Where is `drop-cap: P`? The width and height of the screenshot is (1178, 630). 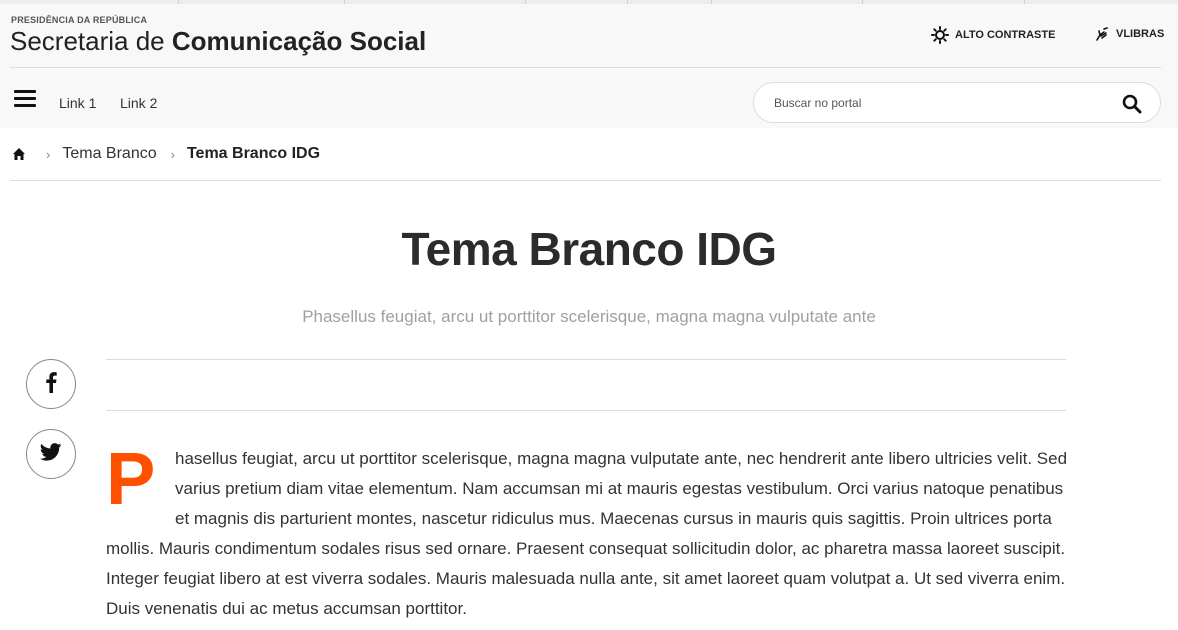
drop-cap: P is located at coordinates (131, 478).